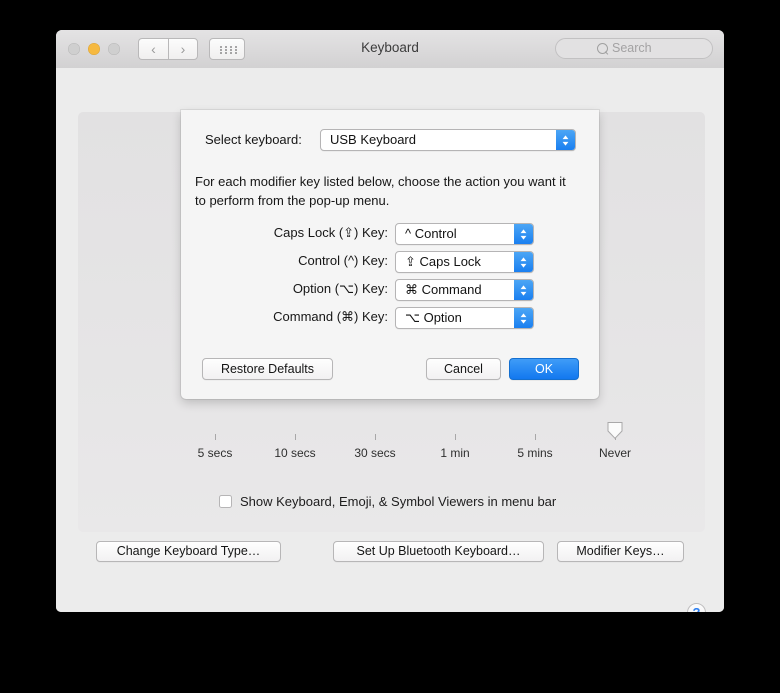 Image resolution: width=780 pixels, height=693 pixels. I want to click on question-mark-icon: ?, so click(697, 608).